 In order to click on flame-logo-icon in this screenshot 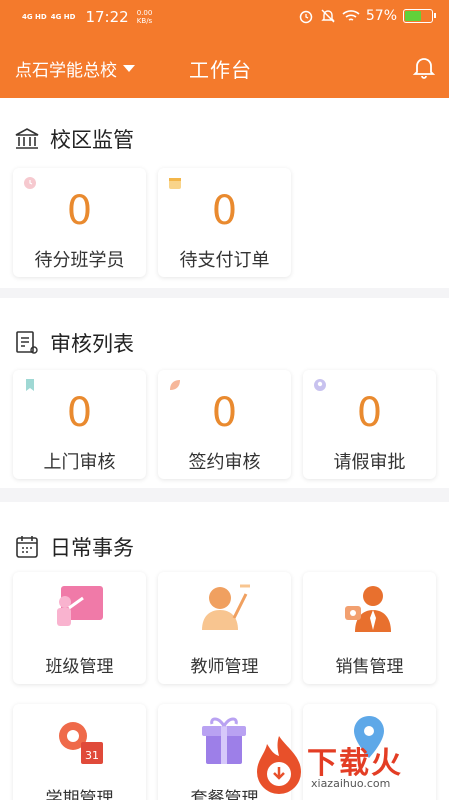, I will do `click(279, 765)`.